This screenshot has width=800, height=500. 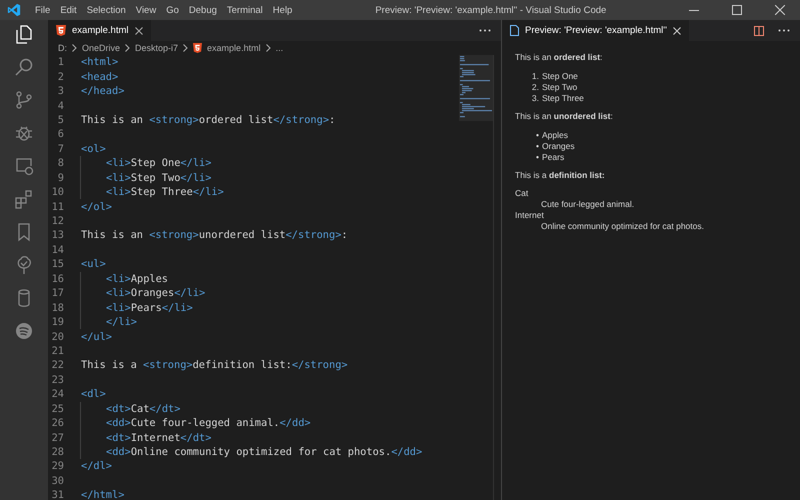 What do you see at coordinates (24, 331) in the screenshot?
I see `music-icon` at bounding box center [24, 331].